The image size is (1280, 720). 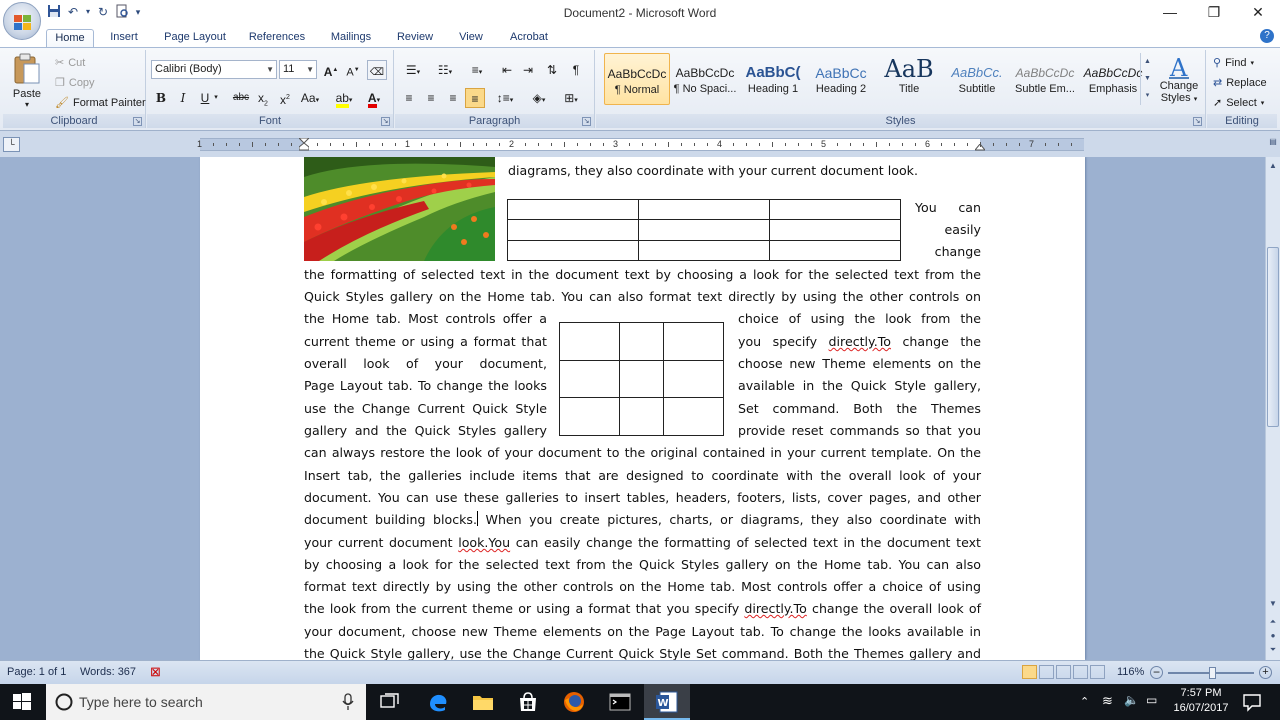 I want to click on bold-button: B, so click(x=161, y=98).